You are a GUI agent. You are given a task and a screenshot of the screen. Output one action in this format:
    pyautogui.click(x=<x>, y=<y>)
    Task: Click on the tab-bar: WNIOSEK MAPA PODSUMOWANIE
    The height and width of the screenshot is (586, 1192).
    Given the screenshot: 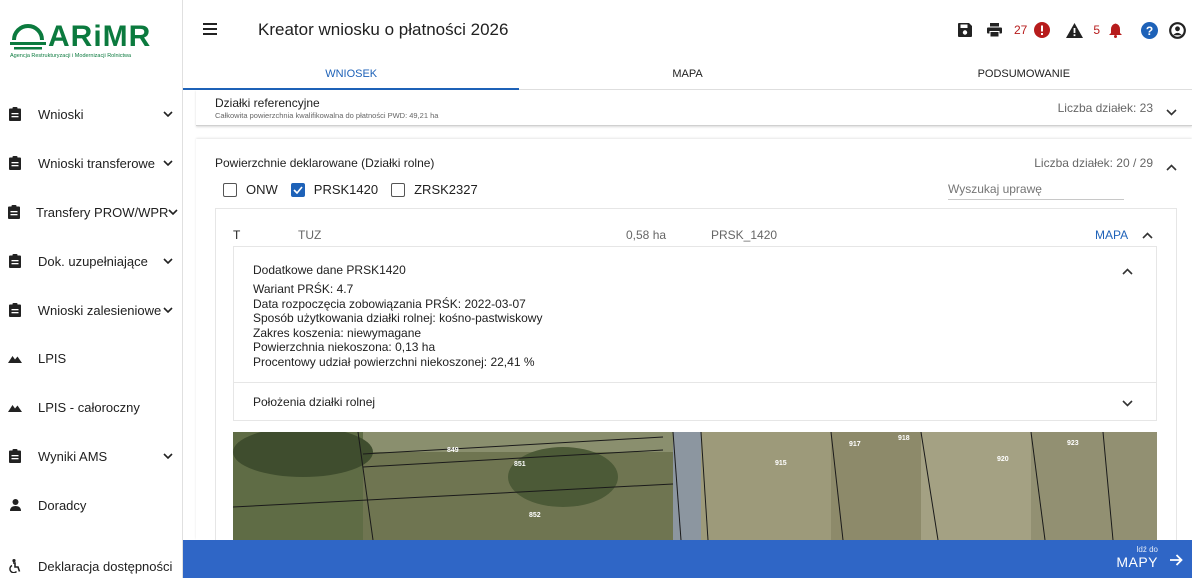 What is the action you would take?
    pyautogui.click(x=687, y=75)
    